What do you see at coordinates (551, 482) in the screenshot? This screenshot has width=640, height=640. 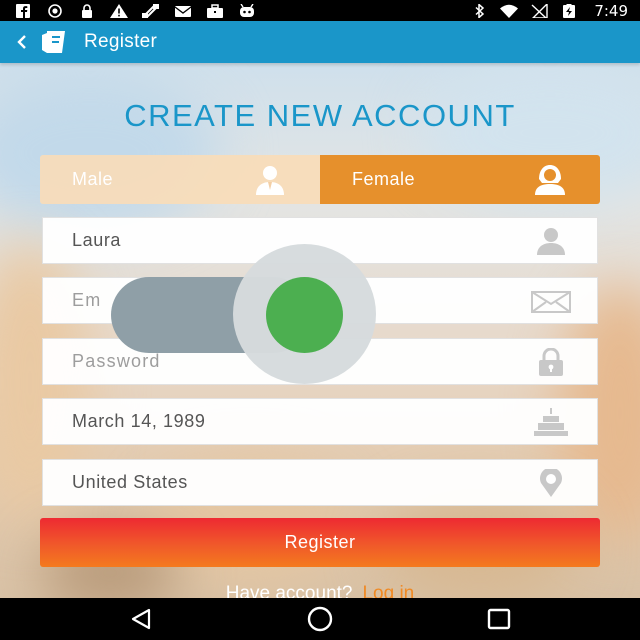 I see `location-pin-icon` at bounding box center [551, 482].